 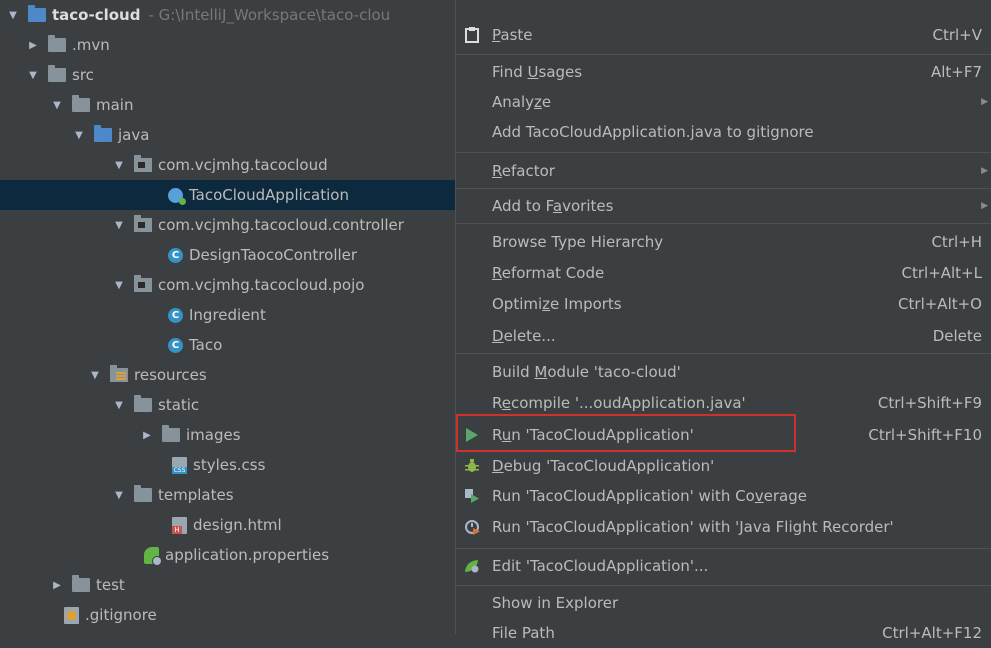 What do you see at coordinates (206, 345) in the screenshot?
I see `tree-item-label: Taco` at bounding box center [206, 345].